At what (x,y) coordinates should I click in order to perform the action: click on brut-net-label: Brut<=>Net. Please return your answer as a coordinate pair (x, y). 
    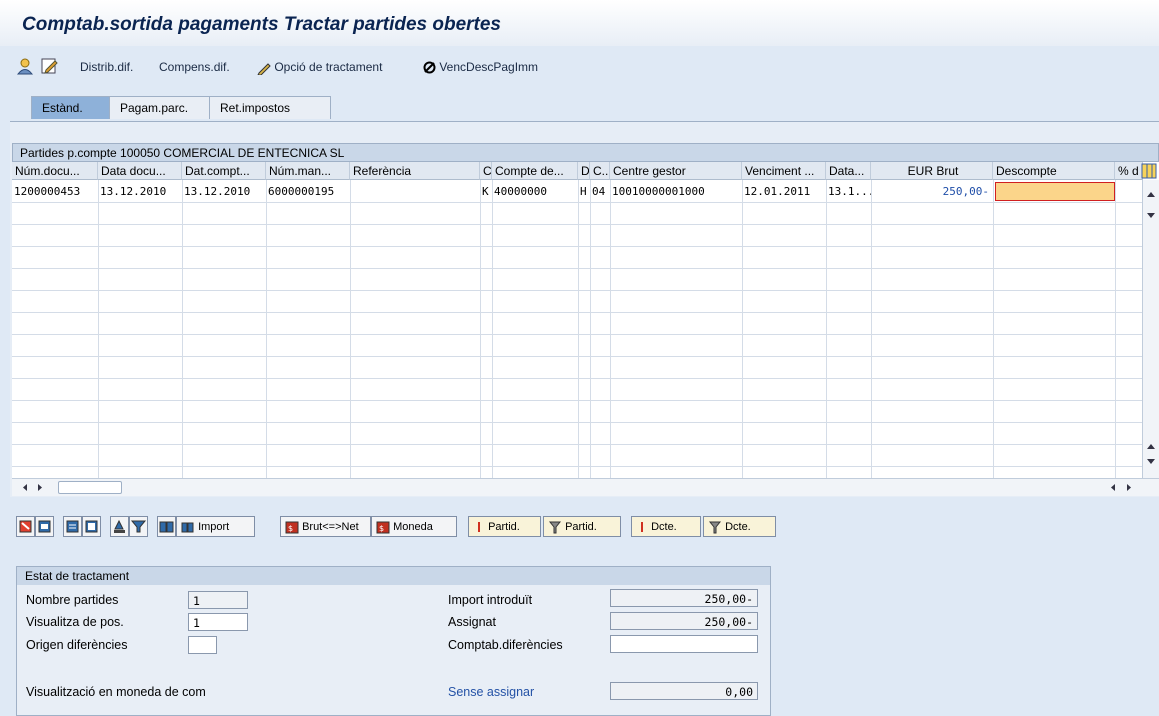
    Looking at the image, I should click on (330, 527).